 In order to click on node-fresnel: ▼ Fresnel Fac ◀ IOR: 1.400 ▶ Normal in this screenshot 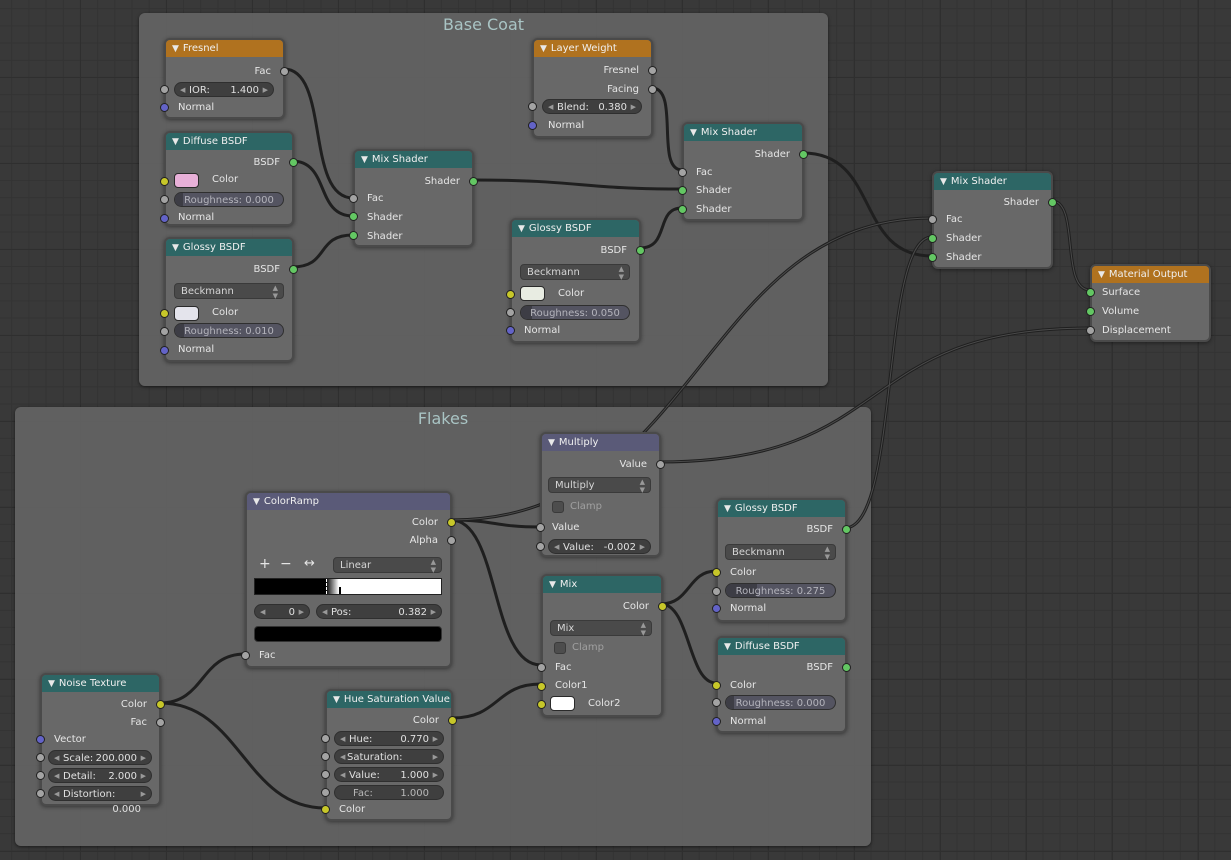, I will do `click(224, 78)`.